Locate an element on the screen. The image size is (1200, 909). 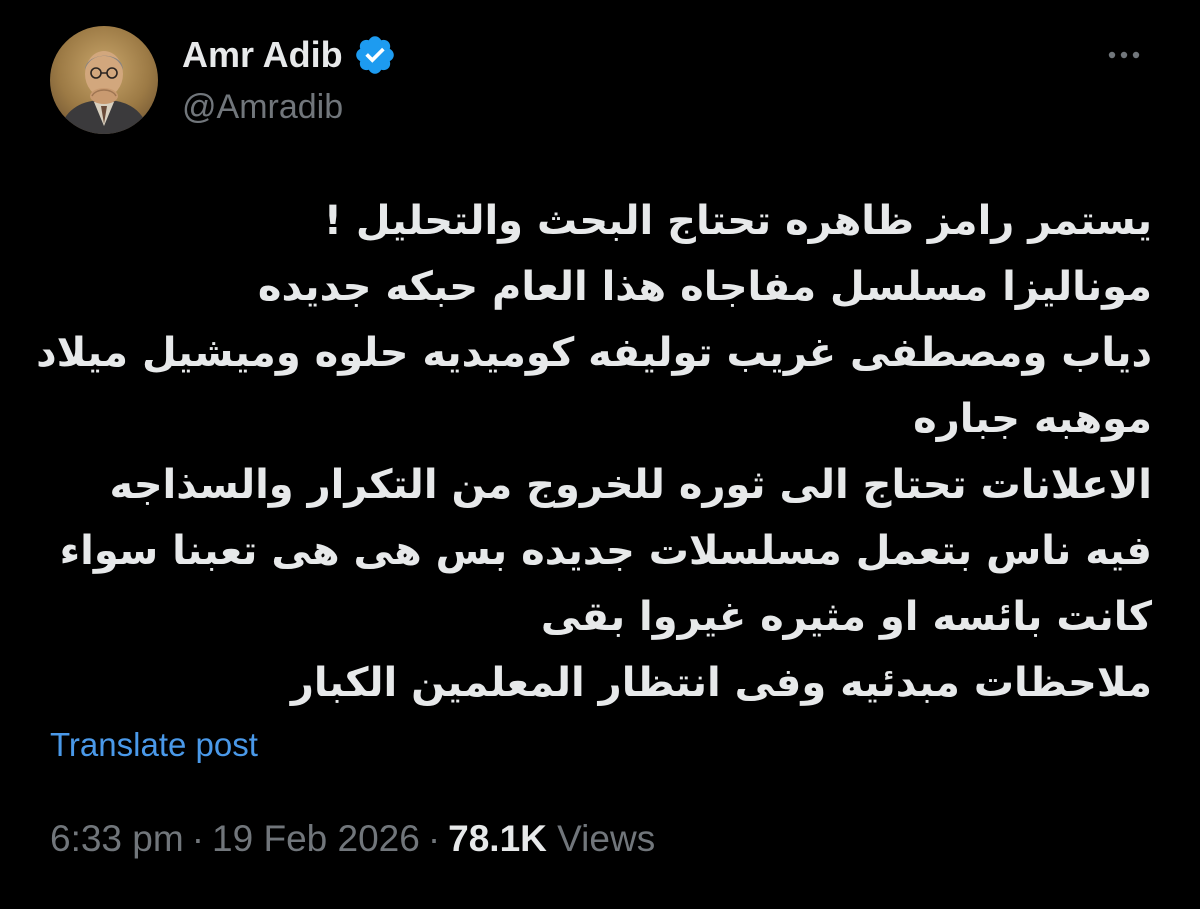
author-avatar is located at coordinates (104, 80).